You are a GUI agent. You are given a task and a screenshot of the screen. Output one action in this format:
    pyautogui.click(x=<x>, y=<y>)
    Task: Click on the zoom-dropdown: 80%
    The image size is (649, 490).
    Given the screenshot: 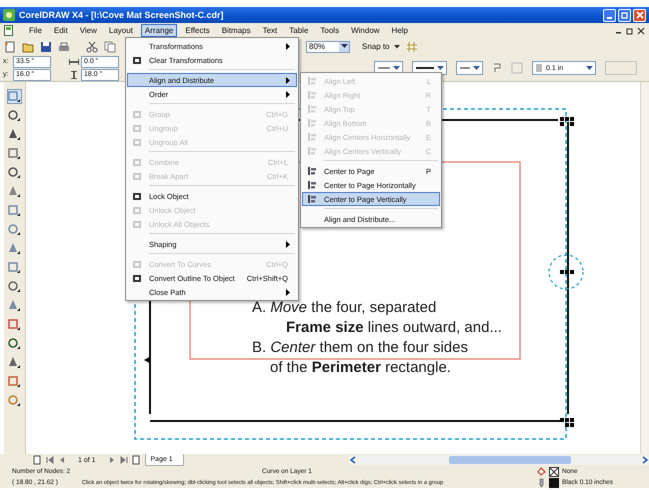 What is the action you would take?
    pyautogui.click(x=328, y=46)
    